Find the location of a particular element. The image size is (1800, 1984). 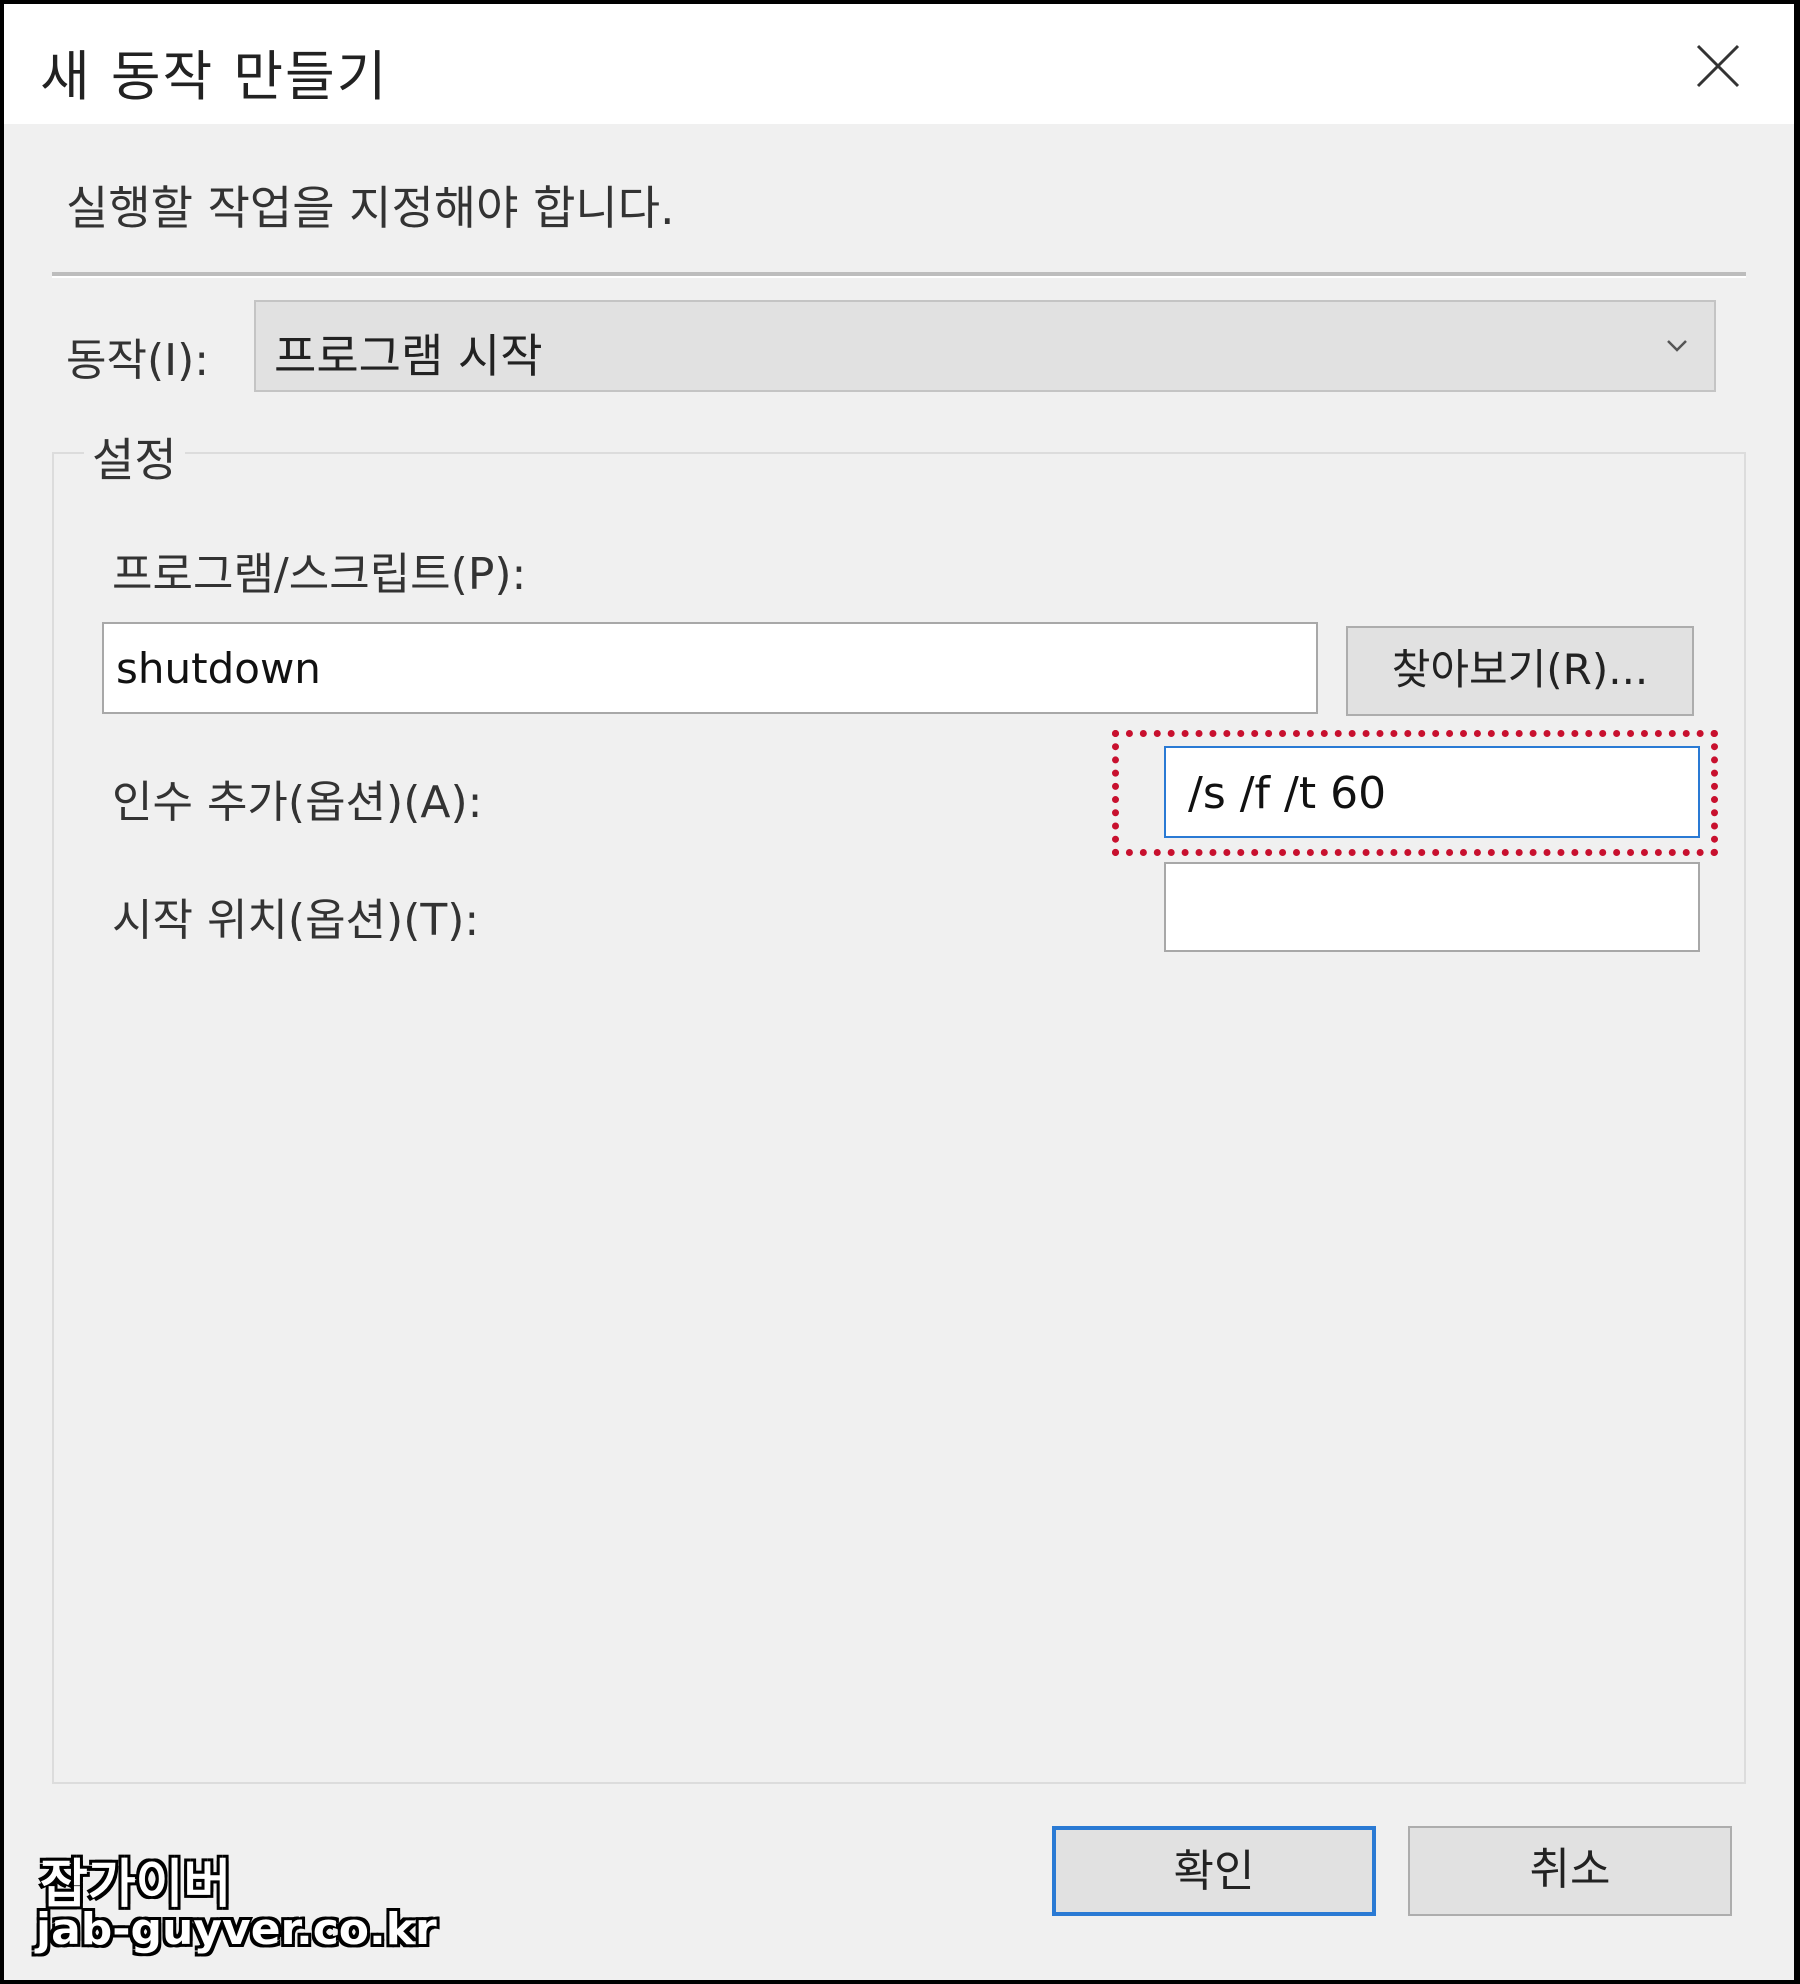

program-script-value: shutdown is located at coordinates (218, 668).